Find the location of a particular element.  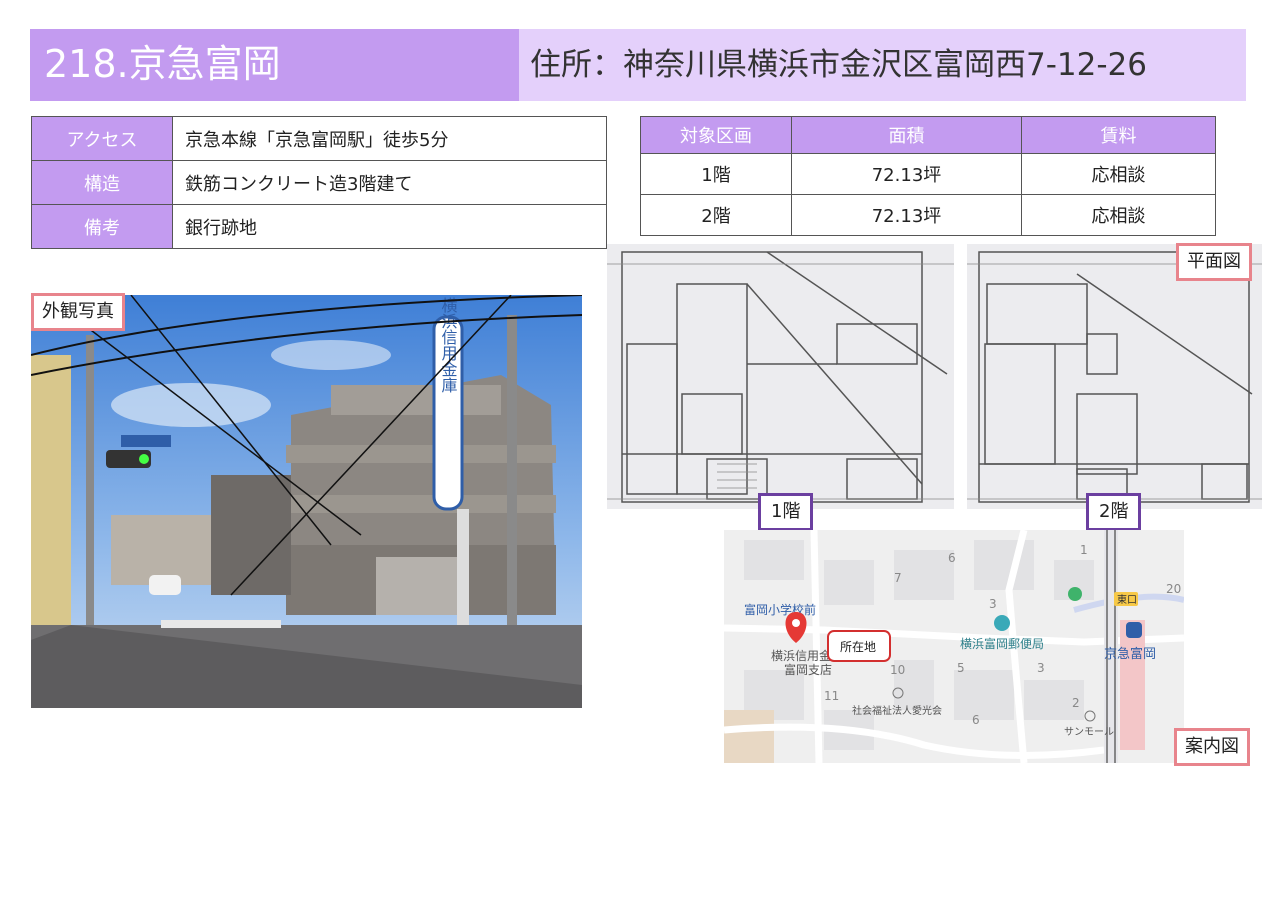

label-floor-plan: 平面図 is located at coordinates (1214, 262).